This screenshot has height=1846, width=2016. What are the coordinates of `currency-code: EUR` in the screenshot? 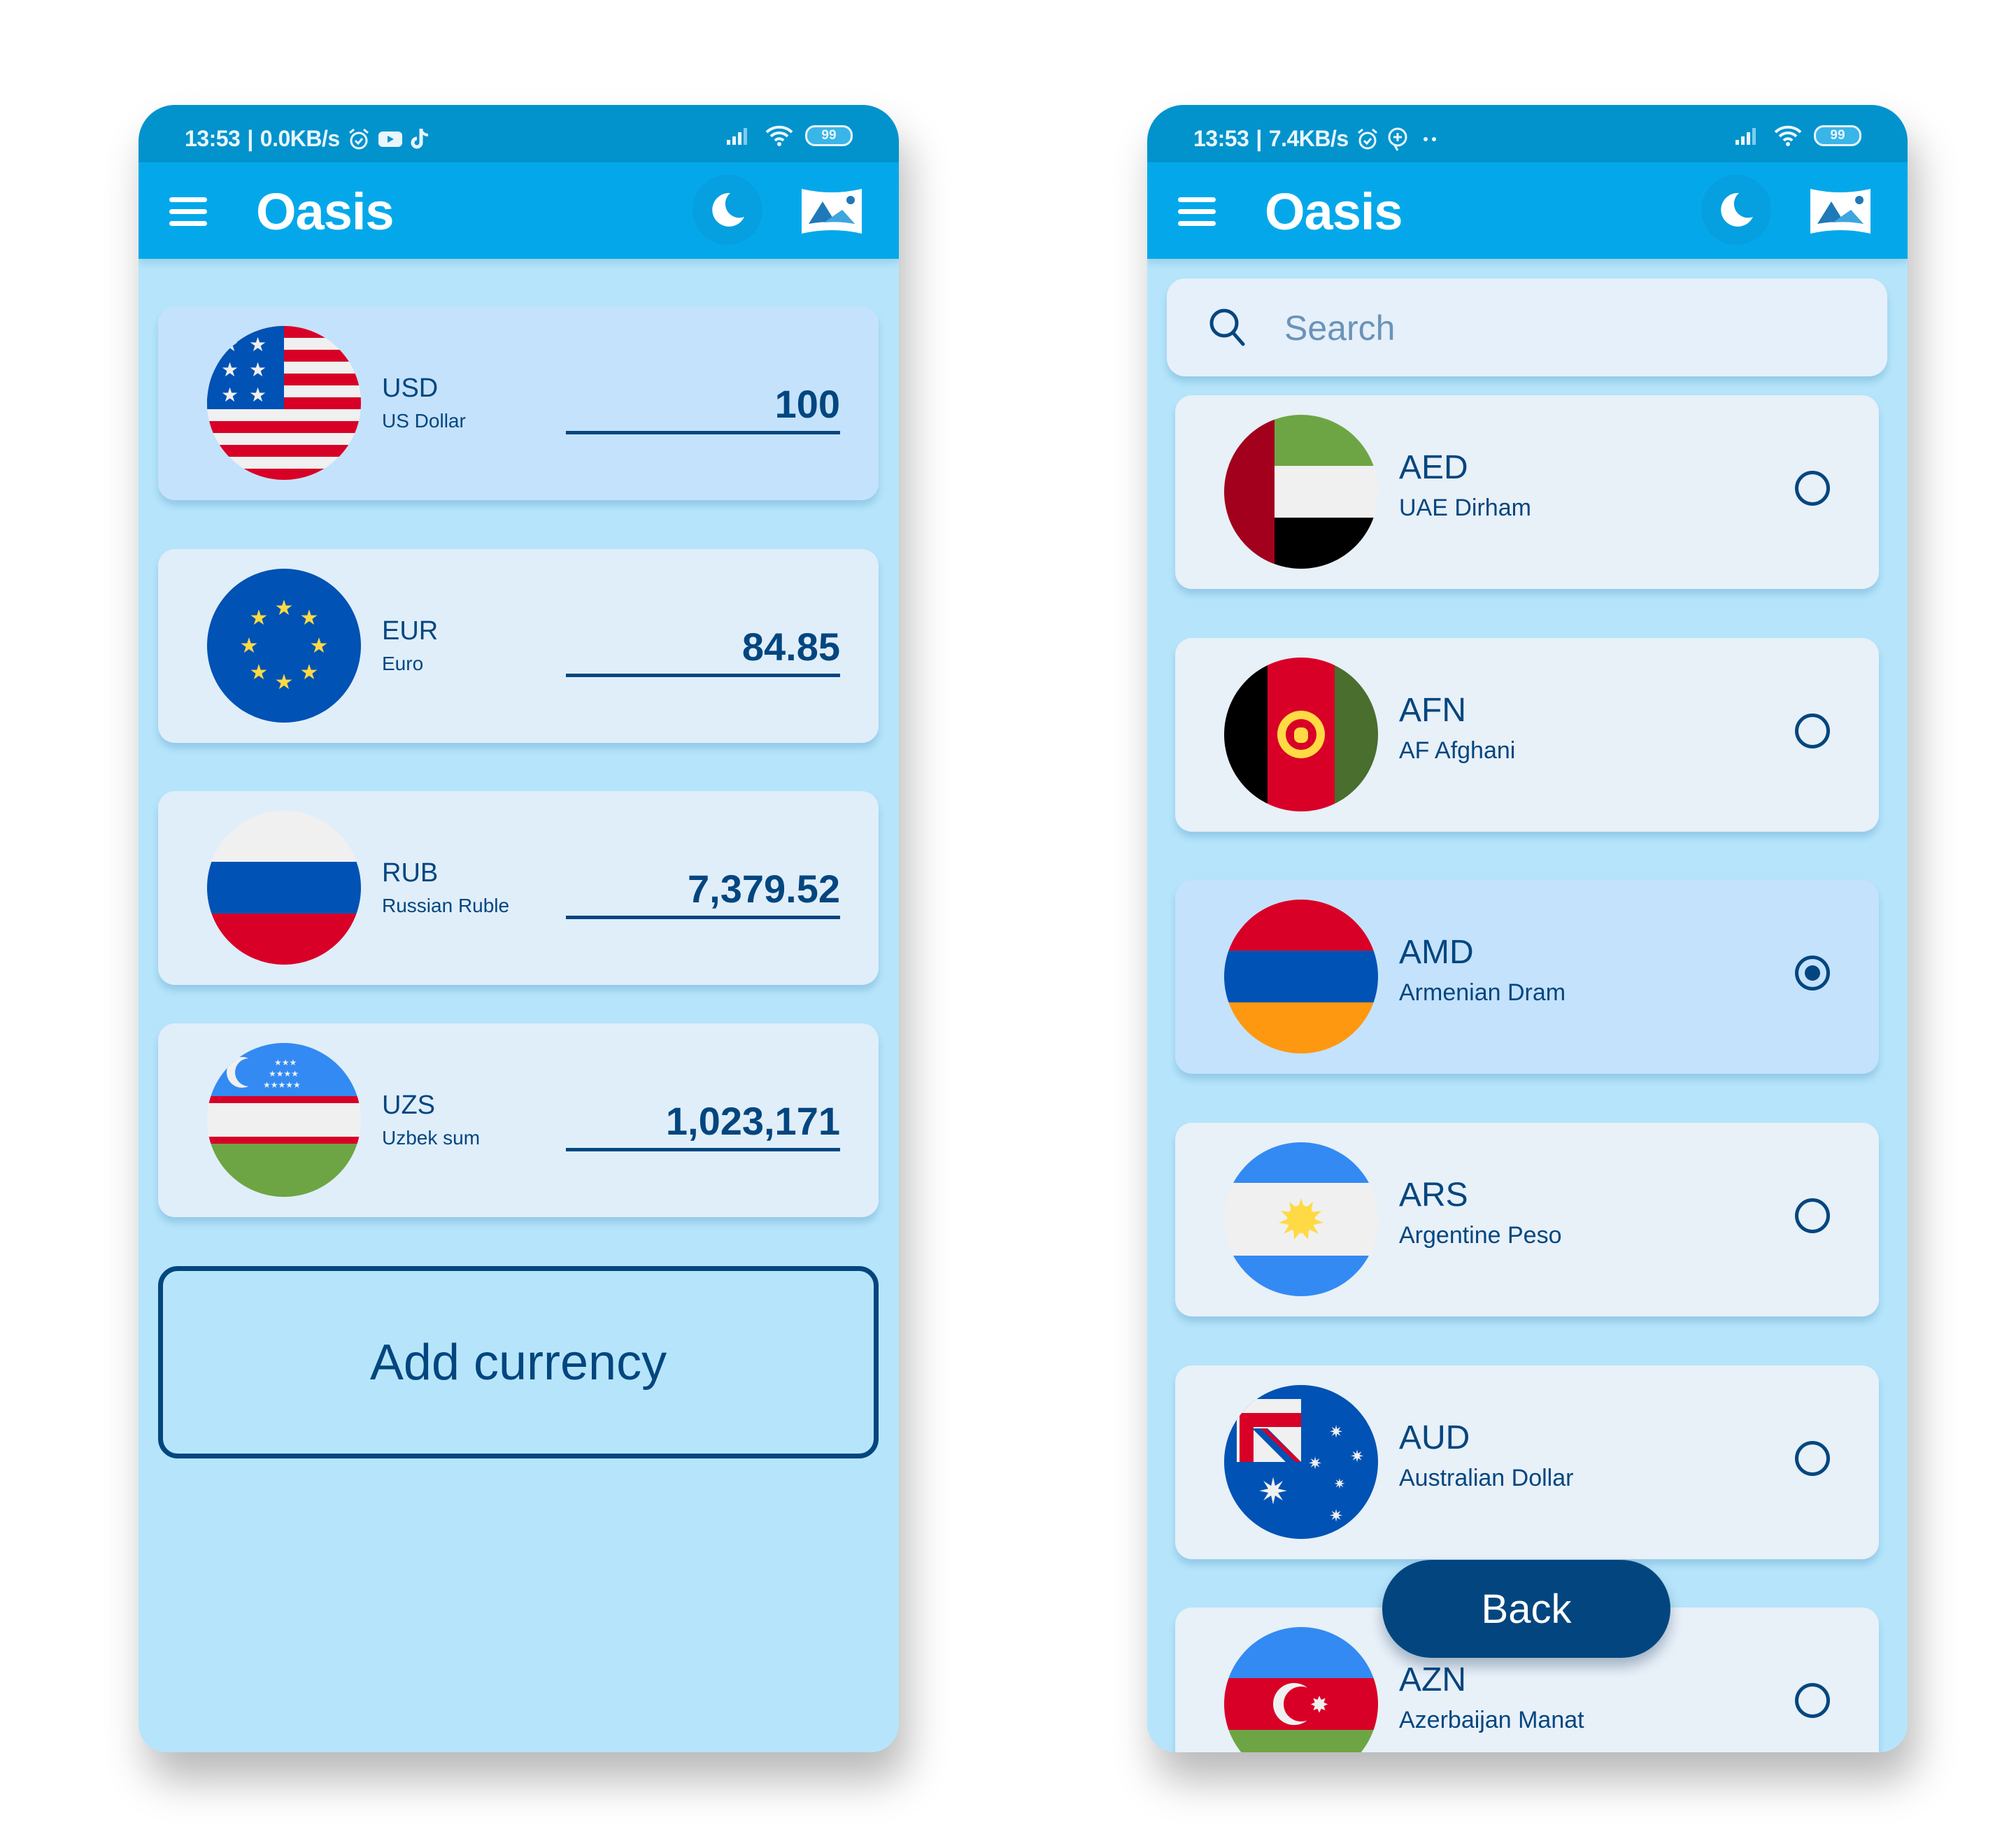 It's located at (410, 631).